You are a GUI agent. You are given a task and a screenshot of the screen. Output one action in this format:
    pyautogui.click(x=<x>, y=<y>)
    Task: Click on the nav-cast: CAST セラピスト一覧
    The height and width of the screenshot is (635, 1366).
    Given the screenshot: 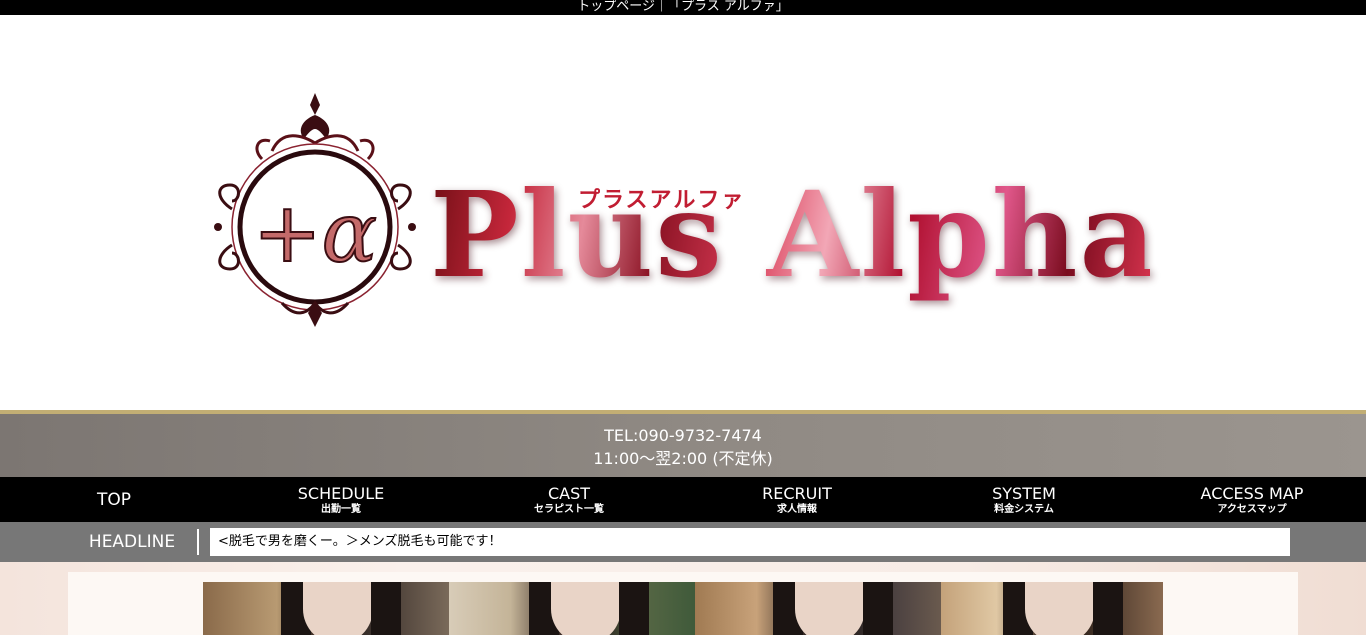 What is the action you would take?
    pyautogui.click(x=569, y=499)
    